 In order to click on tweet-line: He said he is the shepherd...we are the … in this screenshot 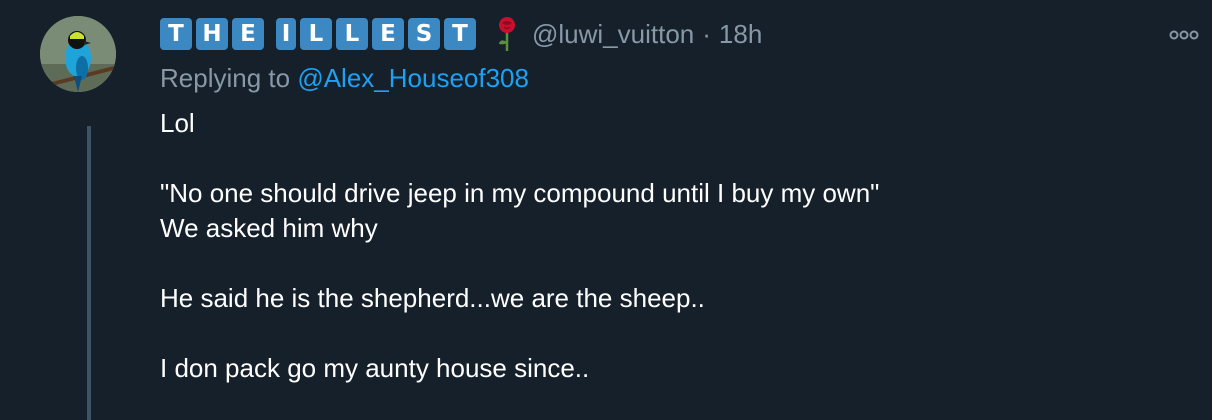, I will do `click(432, 298)`.